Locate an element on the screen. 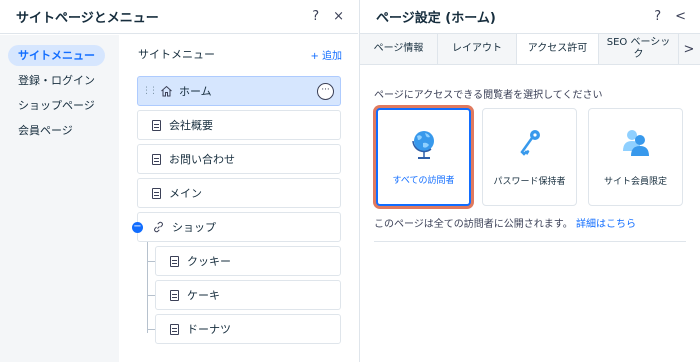 This screenshot has height=362, width=700. menu-item-cookies: クッキー is located at coordinates (248, 261).